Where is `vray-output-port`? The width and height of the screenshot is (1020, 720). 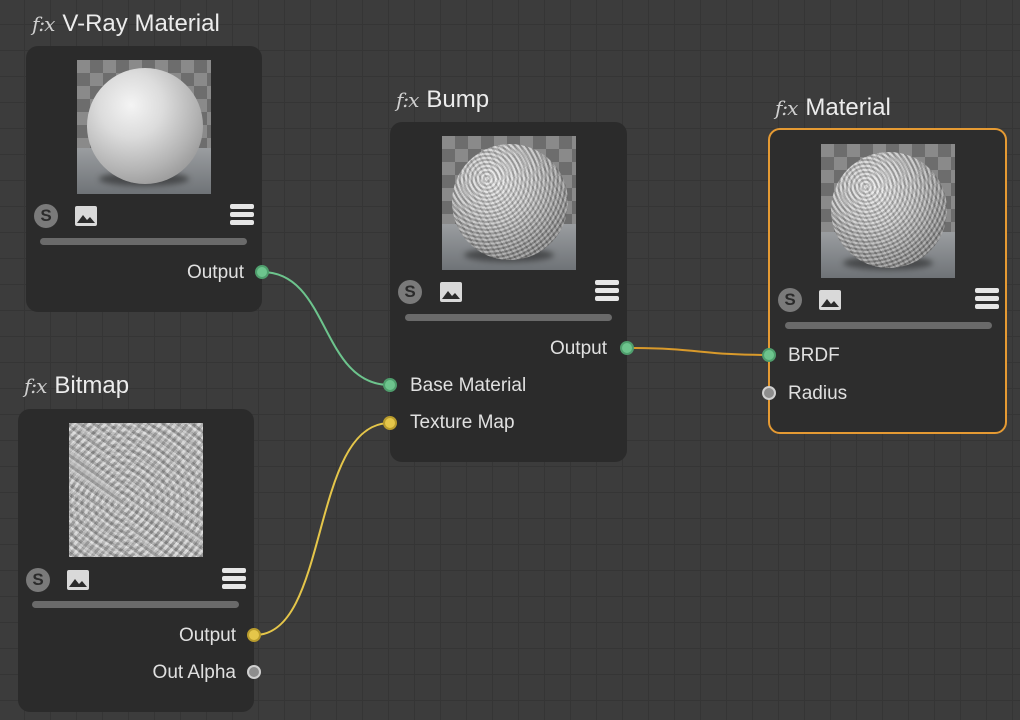
vray-output-port is located at coordinates (262, 272).